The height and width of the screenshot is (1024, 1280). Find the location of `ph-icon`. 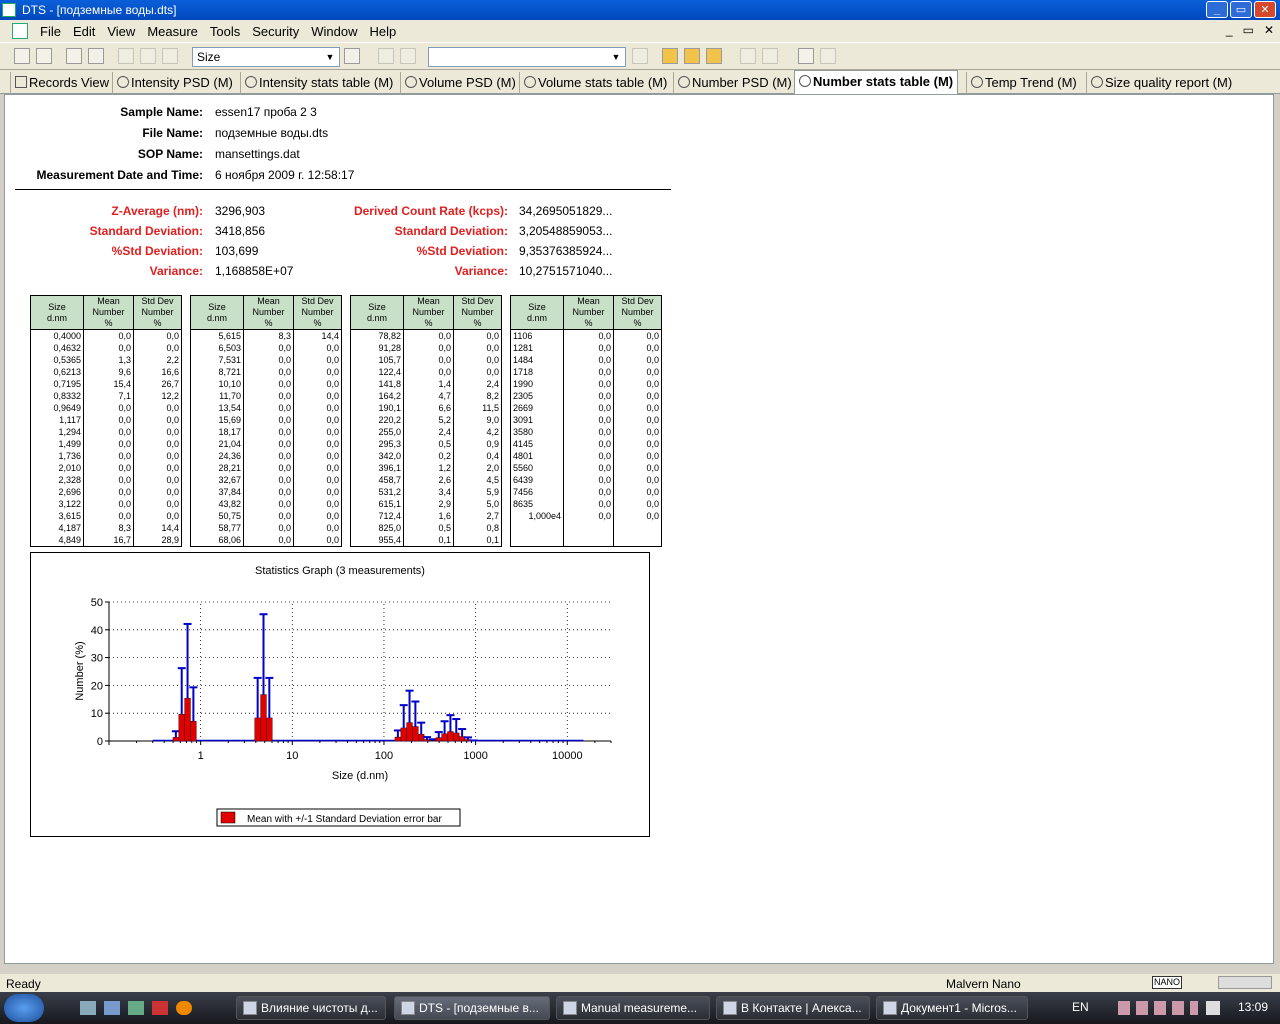

ph-icon is located at coordinates (770, 56).